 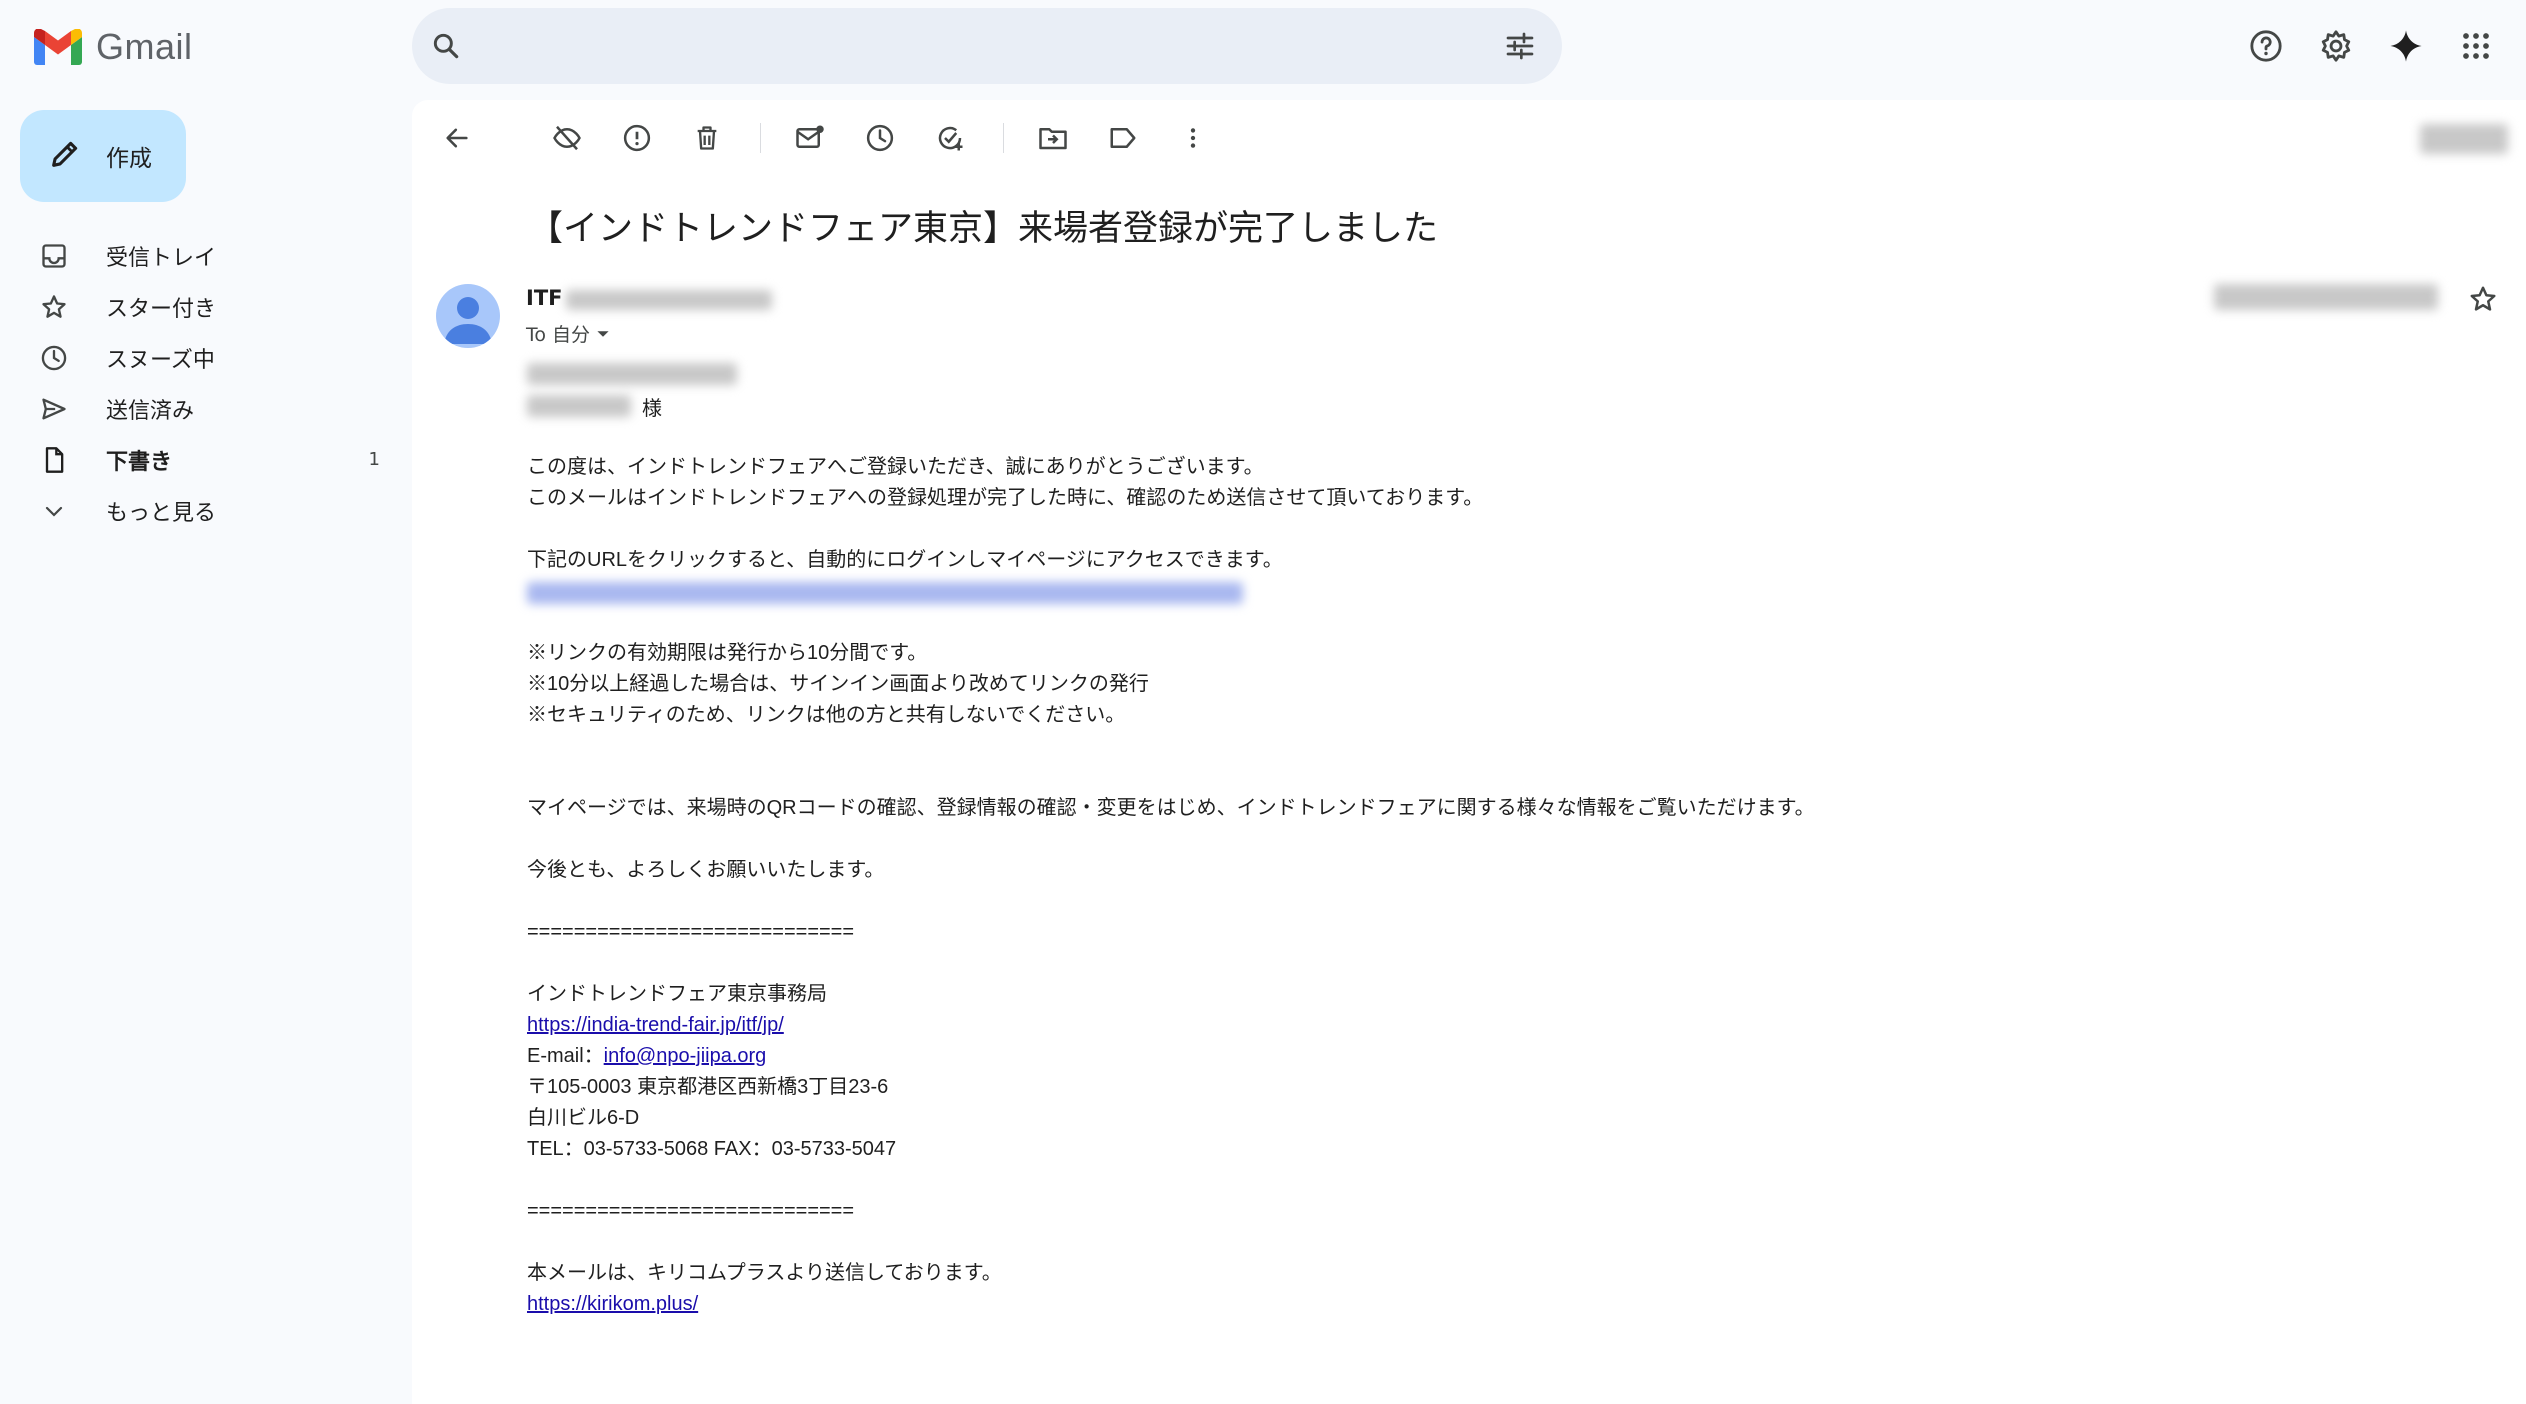 I want to click on phone-line: TEL：03-5733-5068 FAX：03-5733-5047, so click(x=712, y=1149).